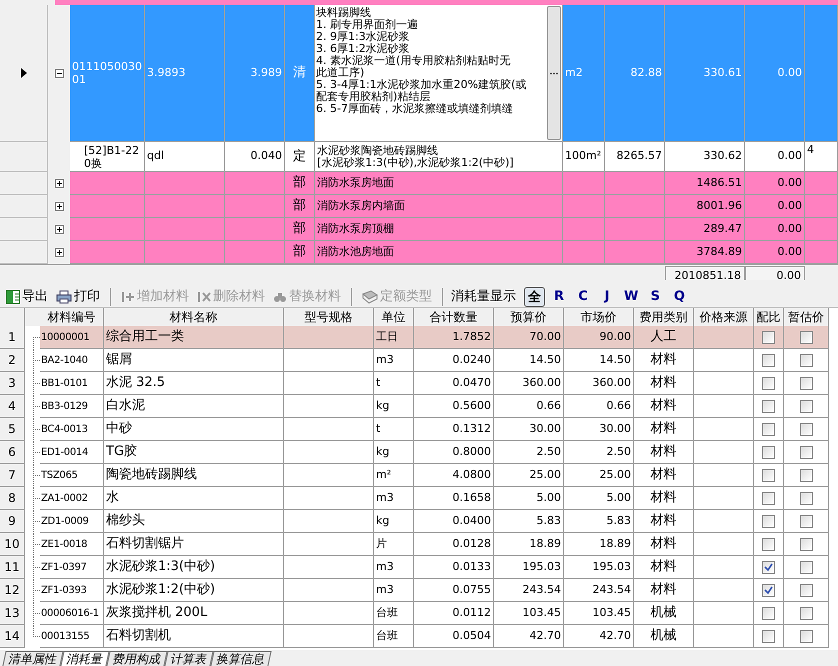 The width and height of the screenshot is (838, 666). What do you see at coordinates (137, 658) in the screenshot?
I see `tab: 费用构成` at bounding box center [137, 658].